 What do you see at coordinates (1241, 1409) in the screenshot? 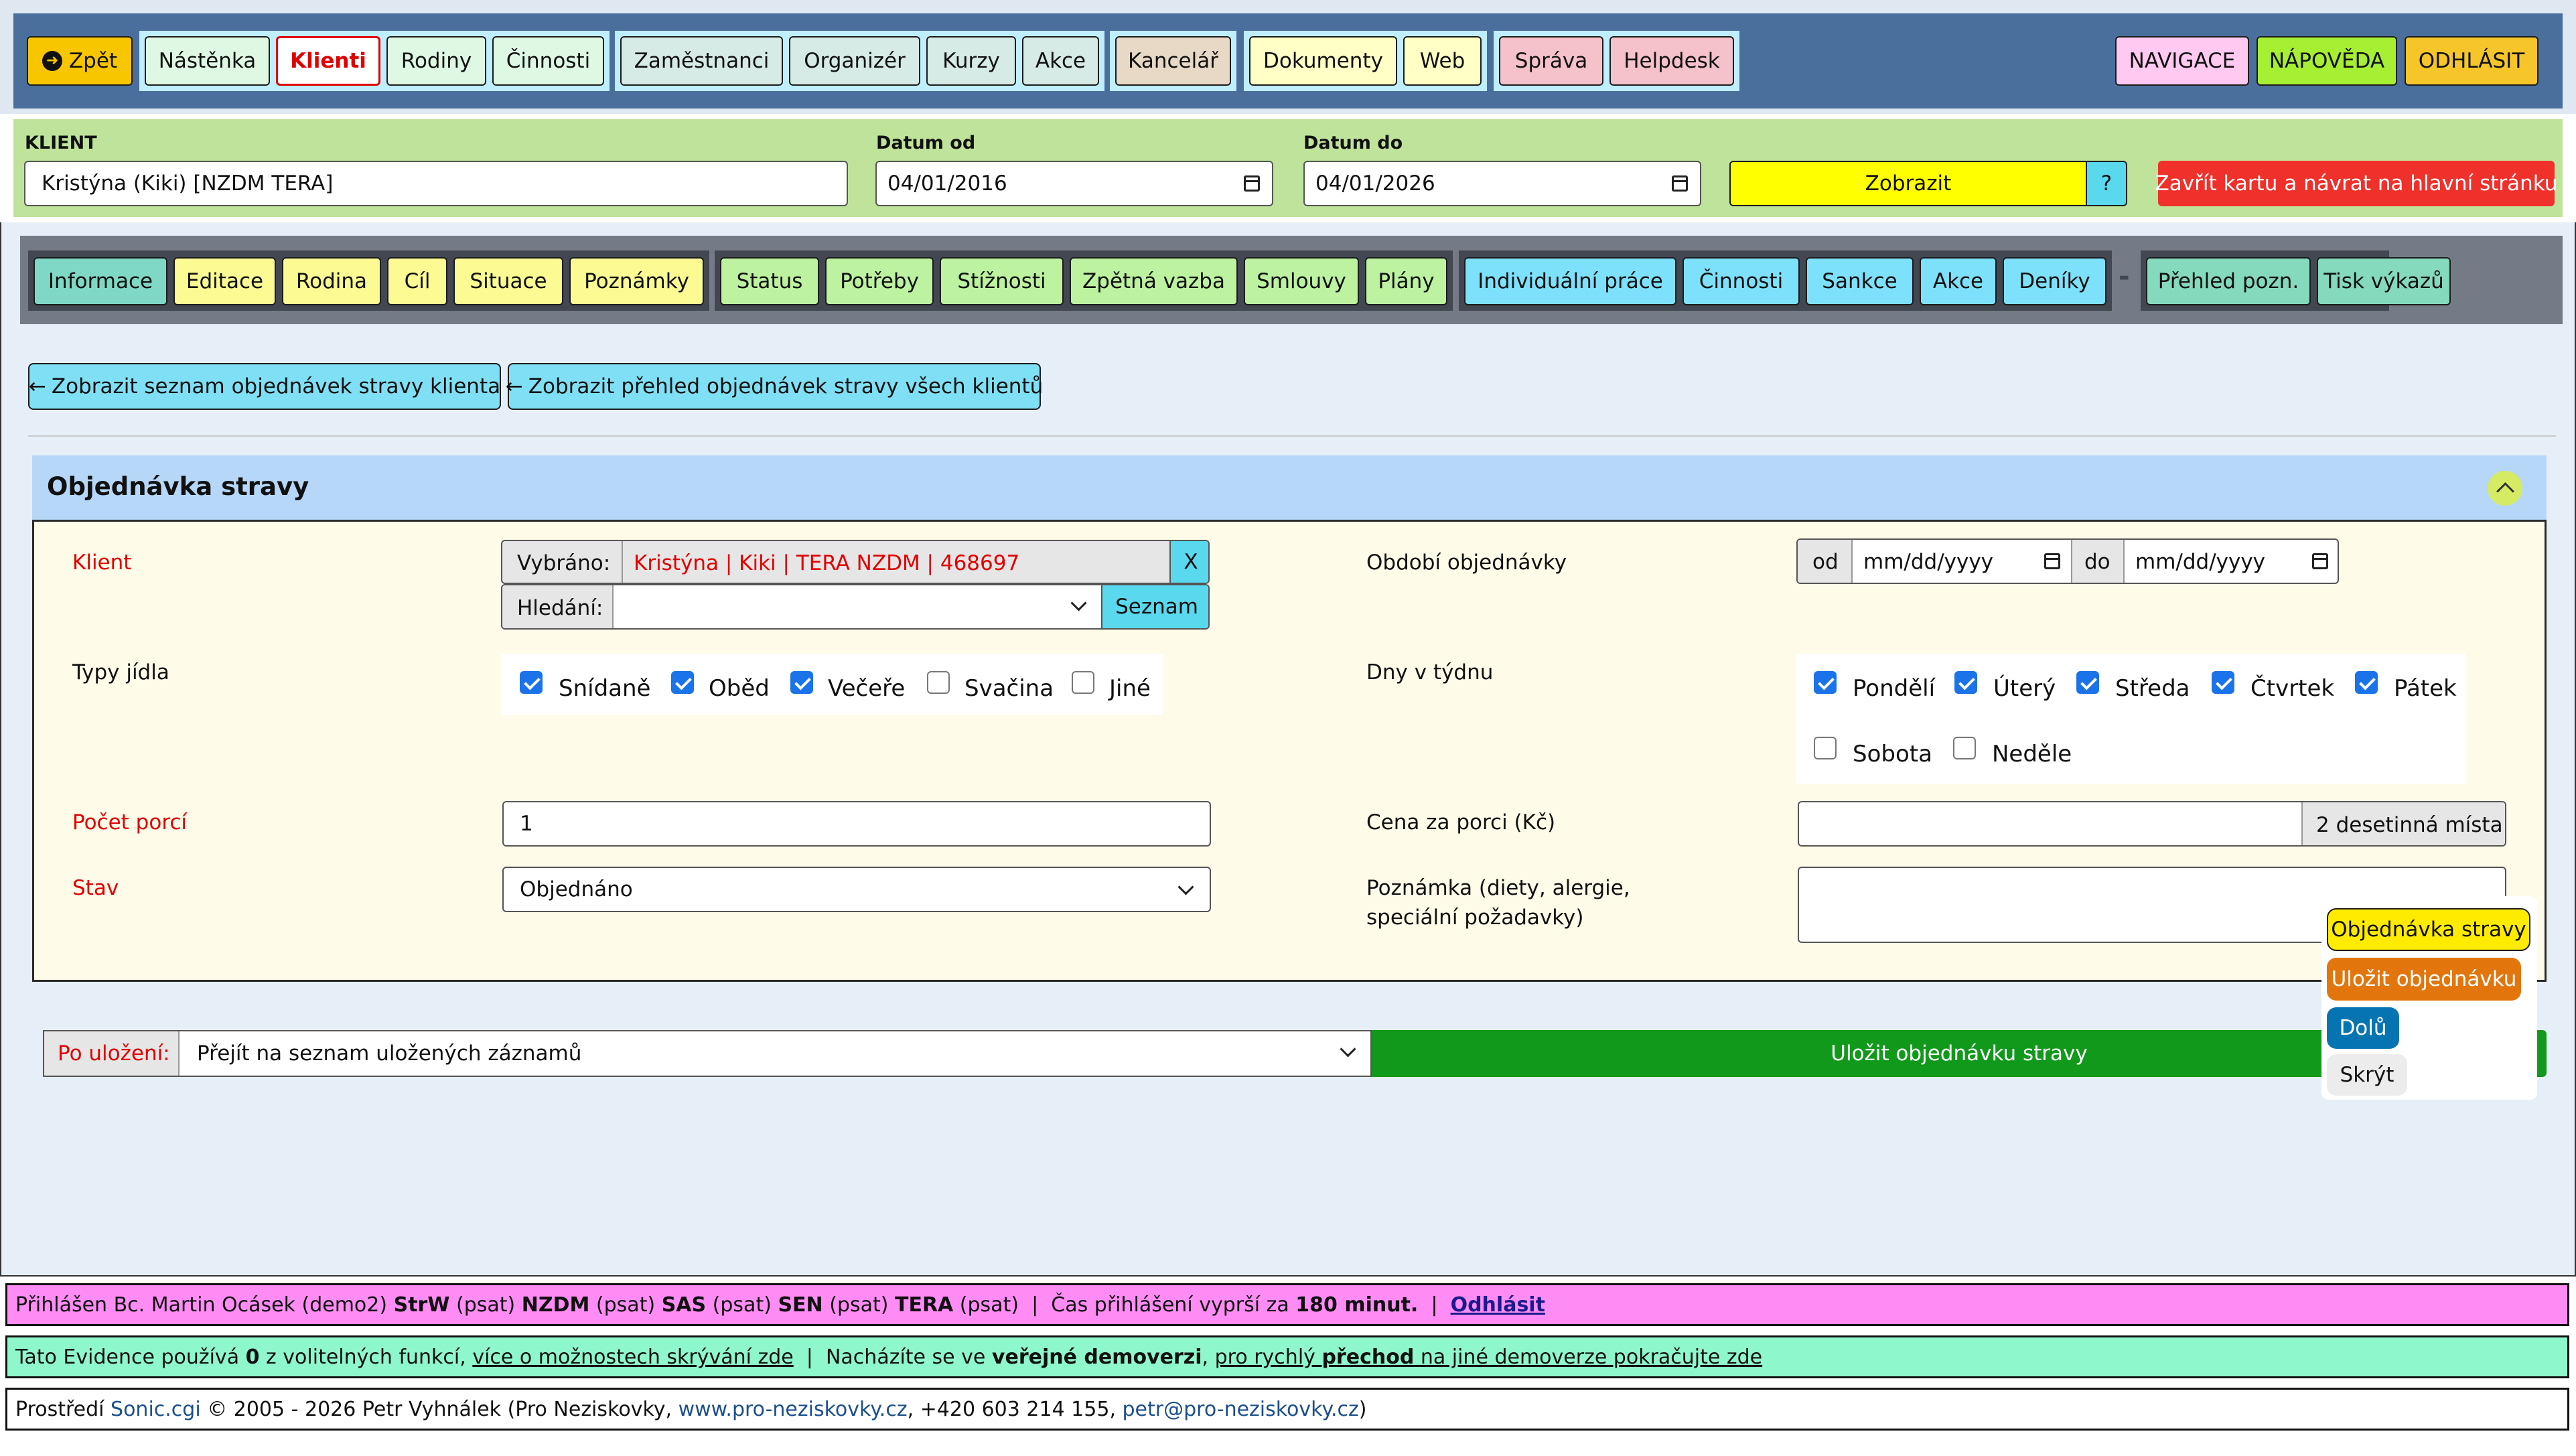
I see `email-link: petr@pro-neziskovky.cz` at bounding box center [1241, 1409].